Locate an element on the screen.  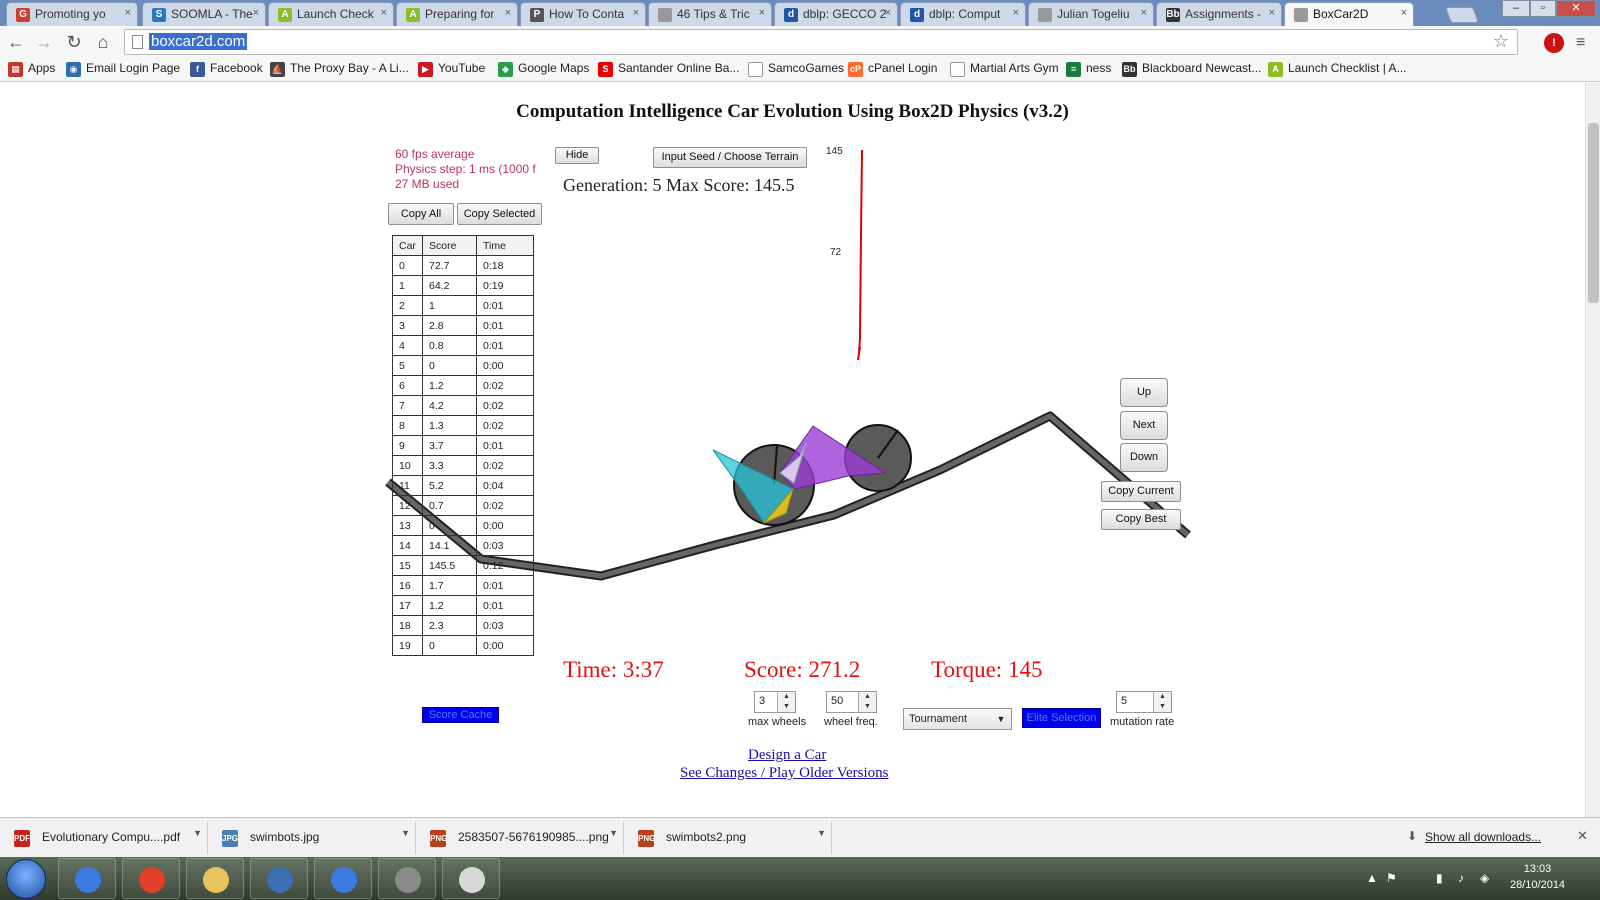
max-wheels-value: 3 is located at coordinates (762, 701).